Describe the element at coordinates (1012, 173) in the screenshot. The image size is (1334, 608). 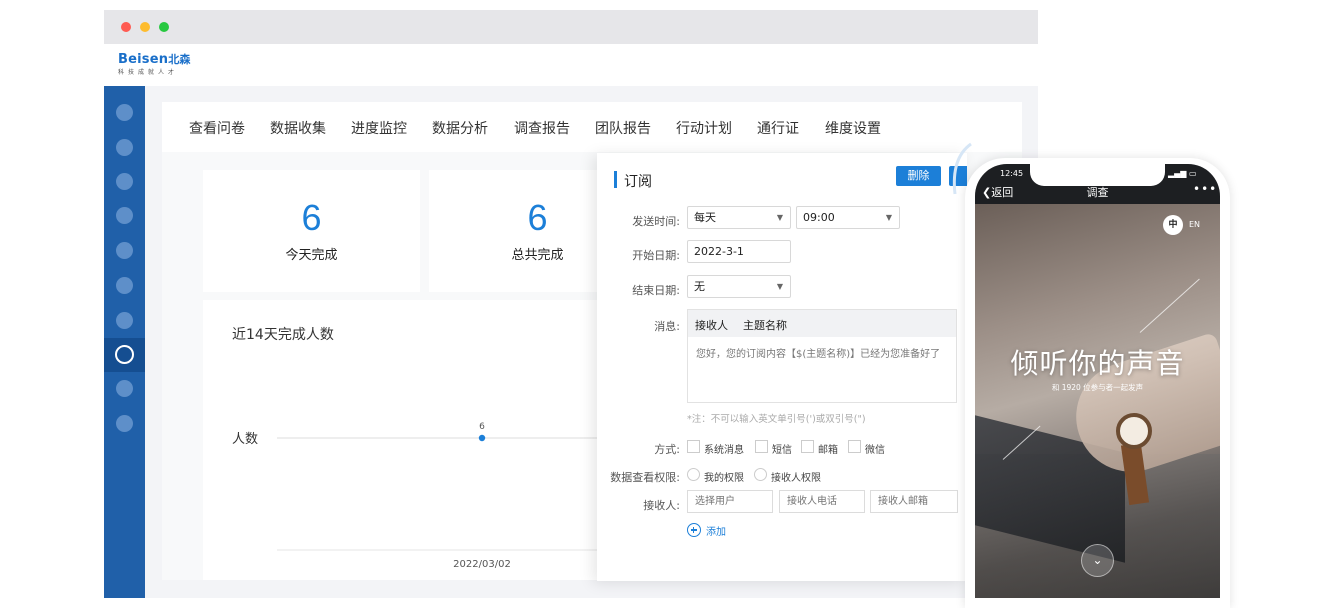
I see `status-time: 12:45` at that location.